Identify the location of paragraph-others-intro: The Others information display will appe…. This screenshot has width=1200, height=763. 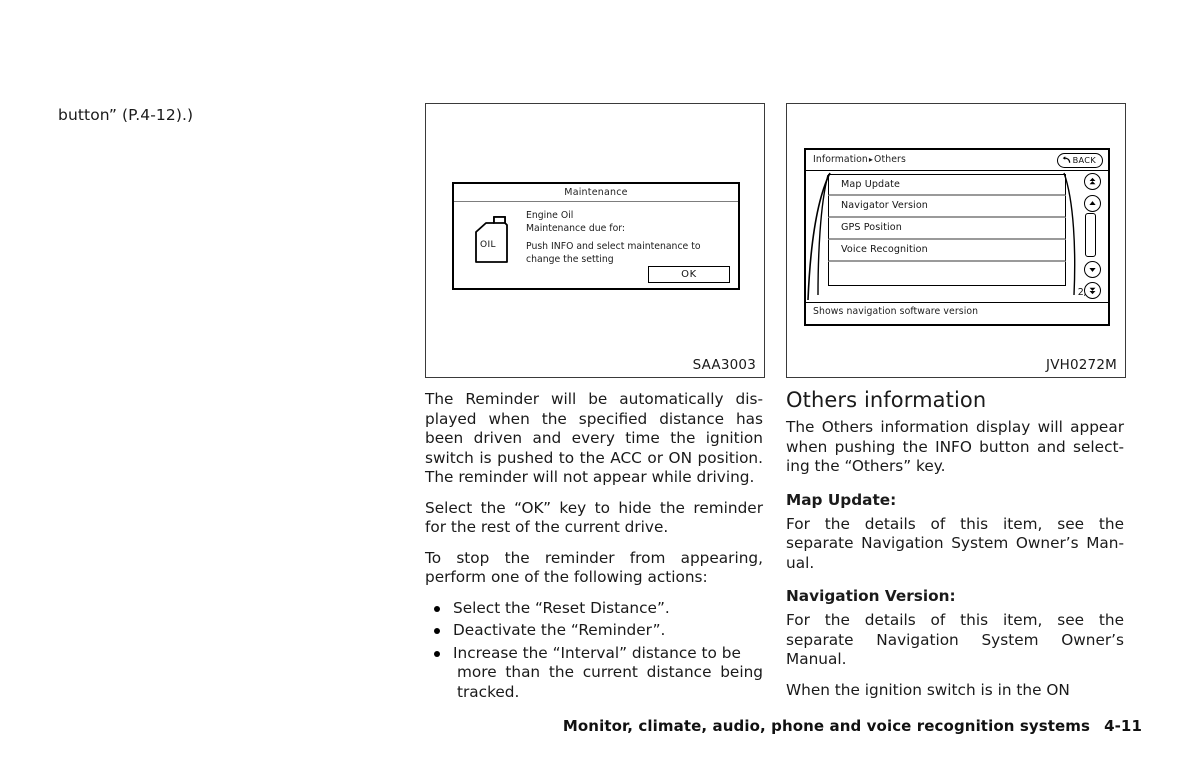
(955, 446).